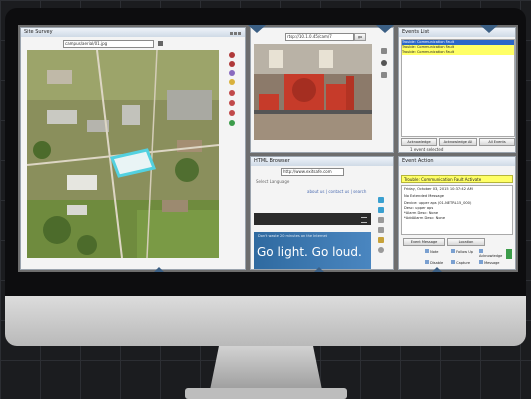 This screenshot has width=531, height=399. Describe the element at coordinates (236, 32) in the screenshot. I see `window-controls` at that location.